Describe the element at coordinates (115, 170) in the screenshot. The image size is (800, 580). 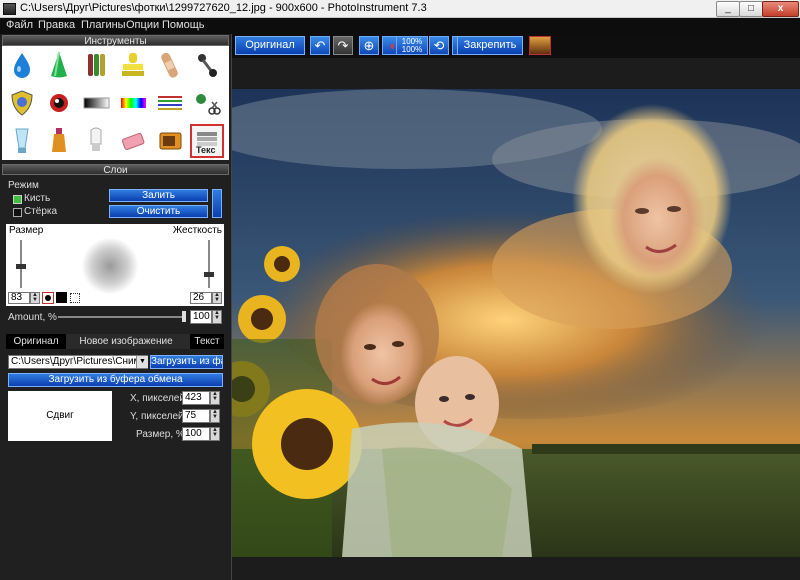
I see `layers-panel-header: Слои` at that location.